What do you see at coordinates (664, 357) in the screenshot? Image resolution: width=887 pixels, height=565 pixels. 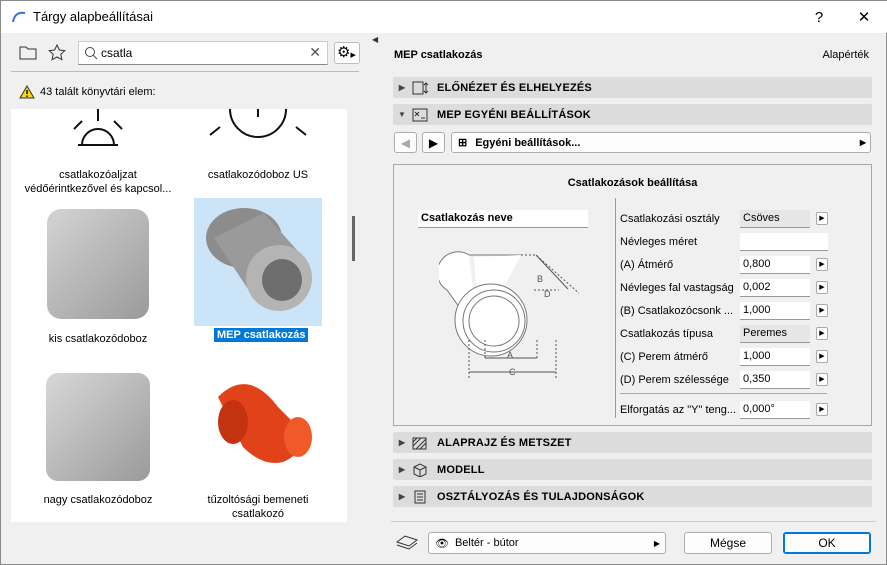 I see `param-label: (C) Perem átmérő` at bounding box center [664, 357].